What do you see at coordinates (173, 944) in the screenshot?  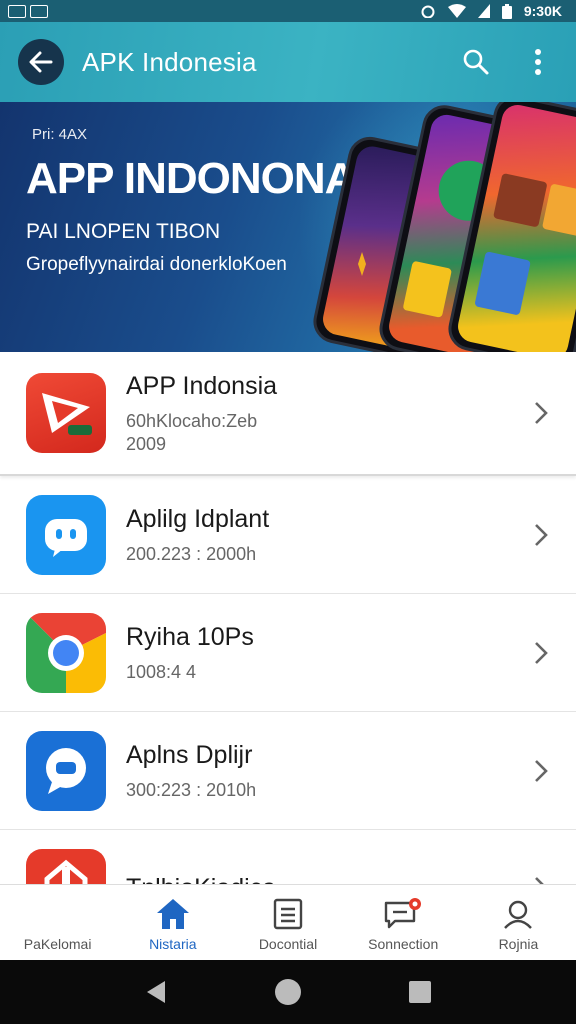 I see `nav-label: Nistaria` at bounding box center [173, 944].